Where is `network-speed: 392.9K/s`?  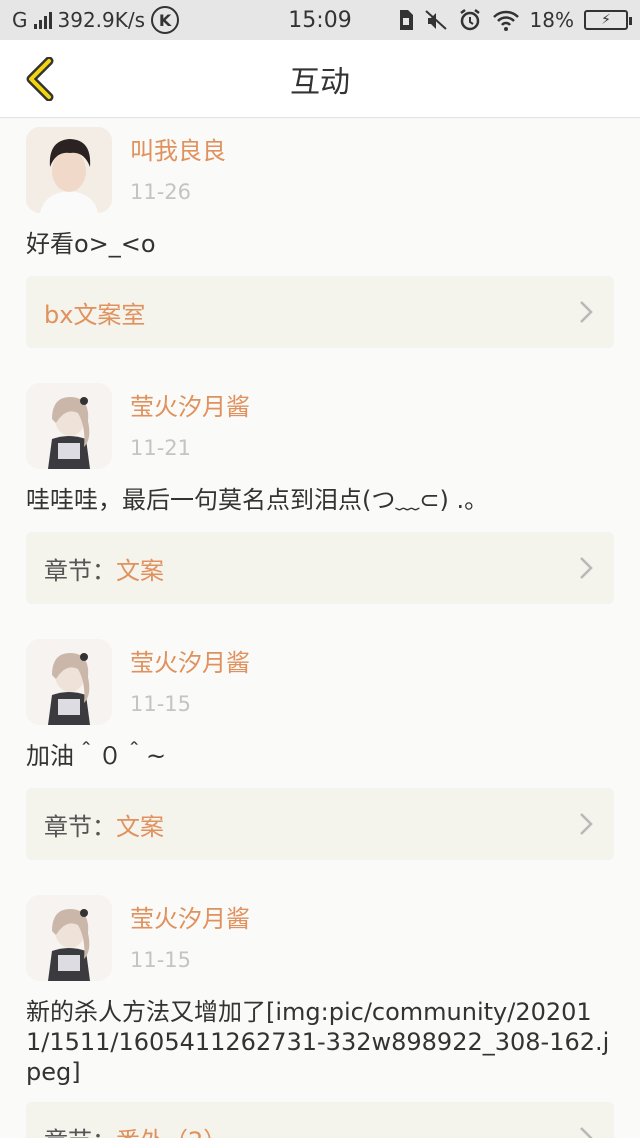
network-speed: 392.9K/s is located at coordinates (101, 20).